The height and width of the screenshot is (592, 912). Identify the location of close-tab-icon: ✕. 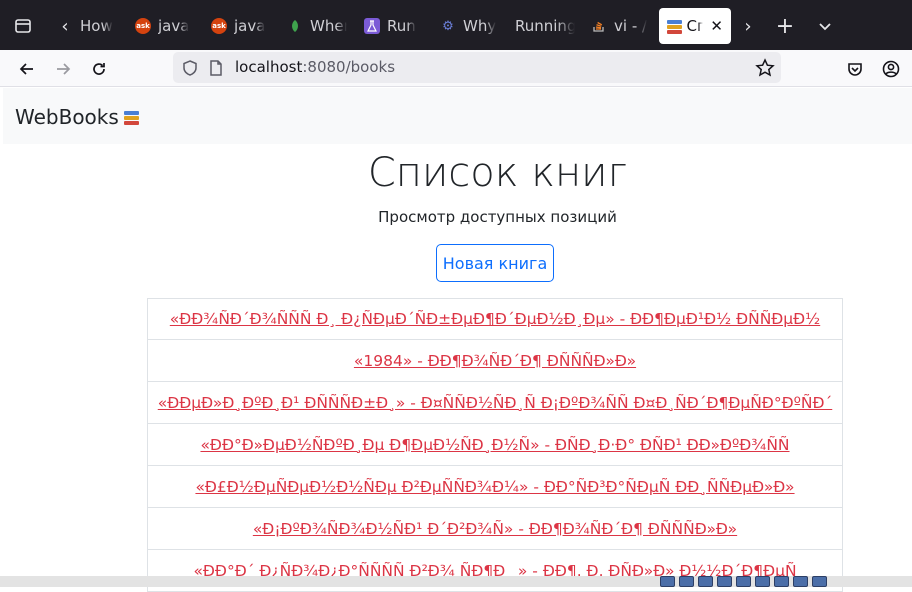
(720, 26).